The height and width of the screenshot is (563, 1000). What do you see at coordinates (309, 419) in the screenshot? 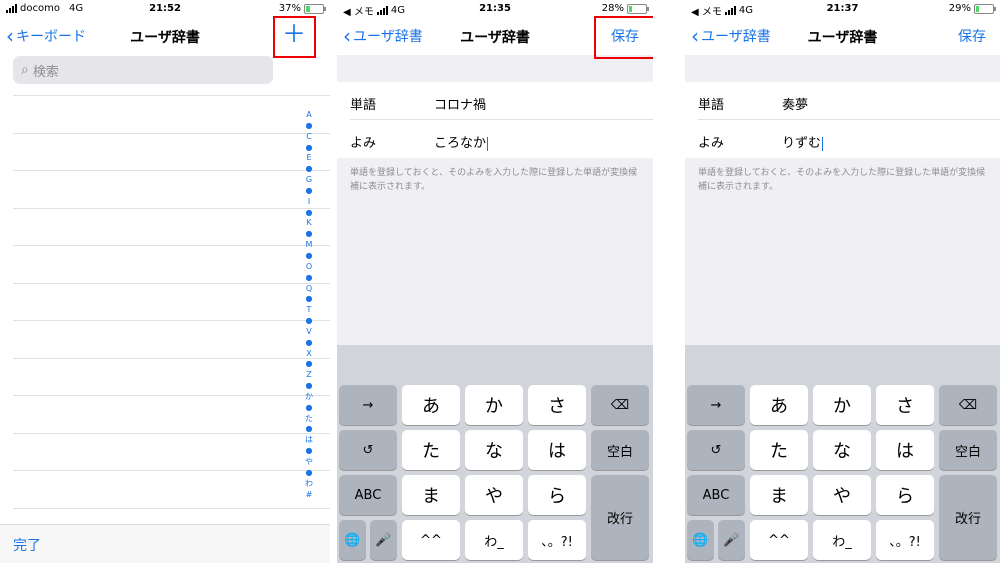
I see `index-letter: た` at bounding box center [309, 419].